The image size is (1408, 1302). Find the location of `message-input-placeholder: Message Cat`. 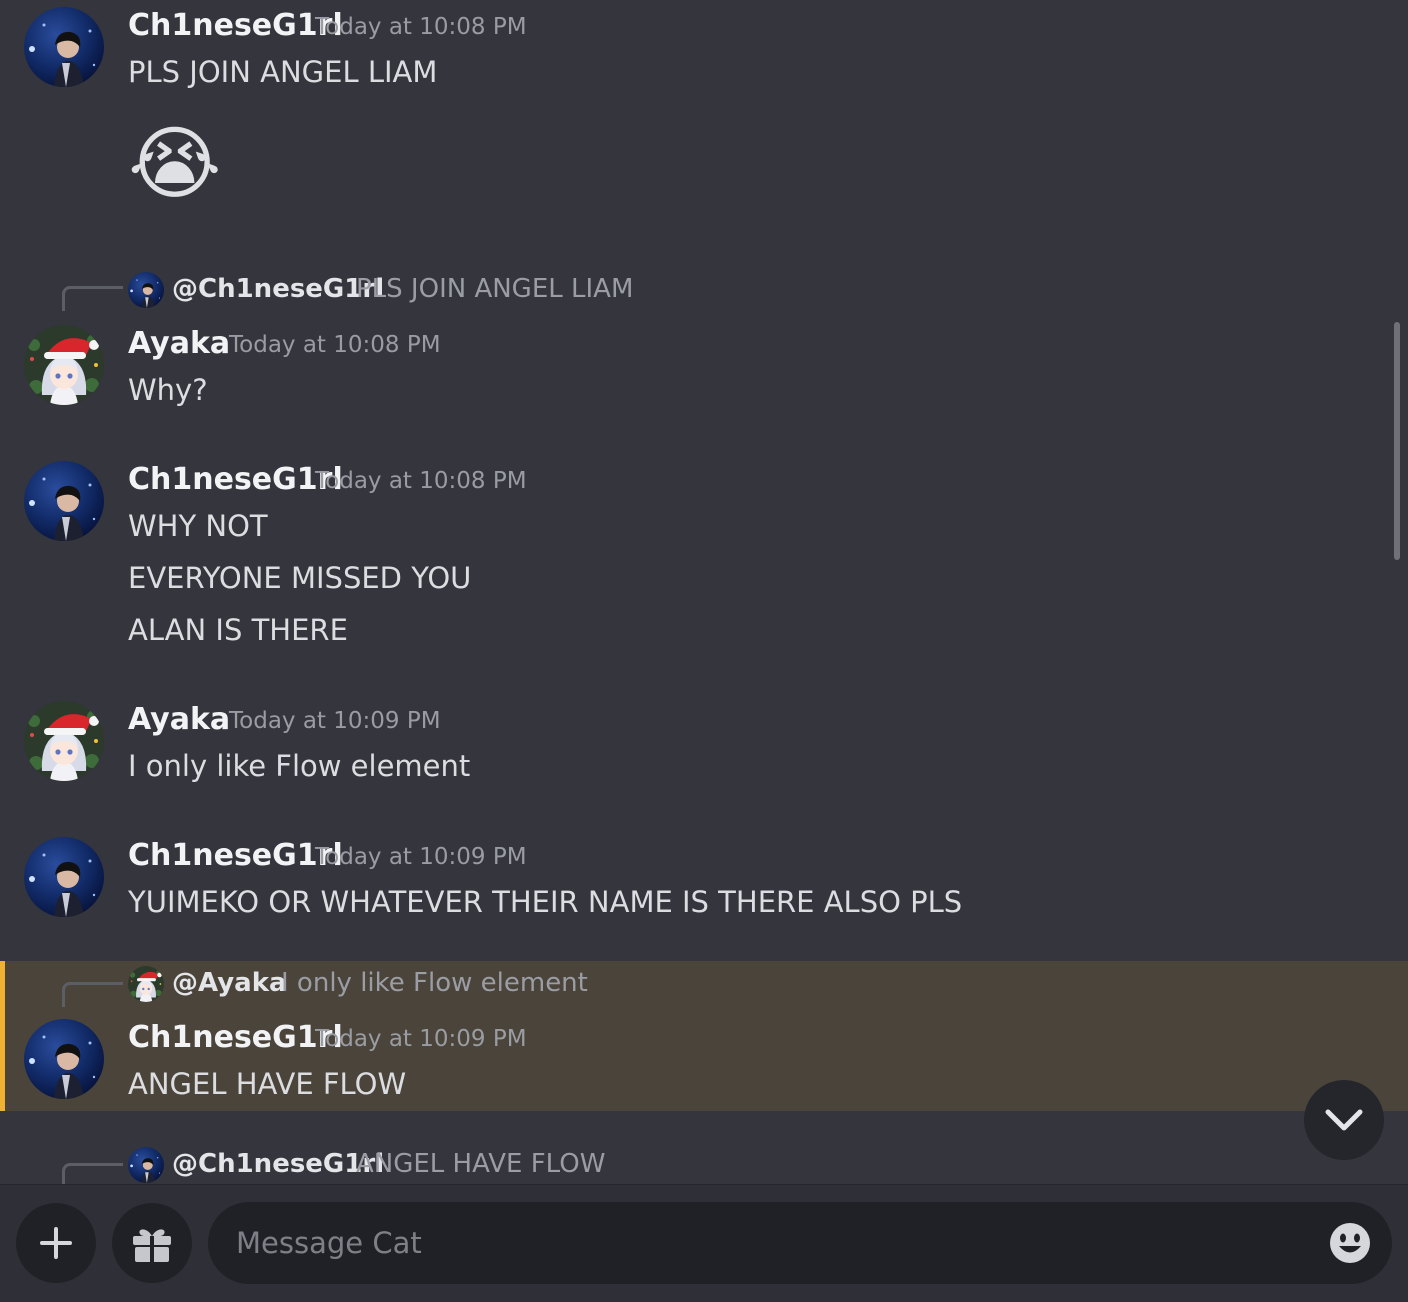

message-input-placeholder: Message Cat is located at coordinates (329, 1243).